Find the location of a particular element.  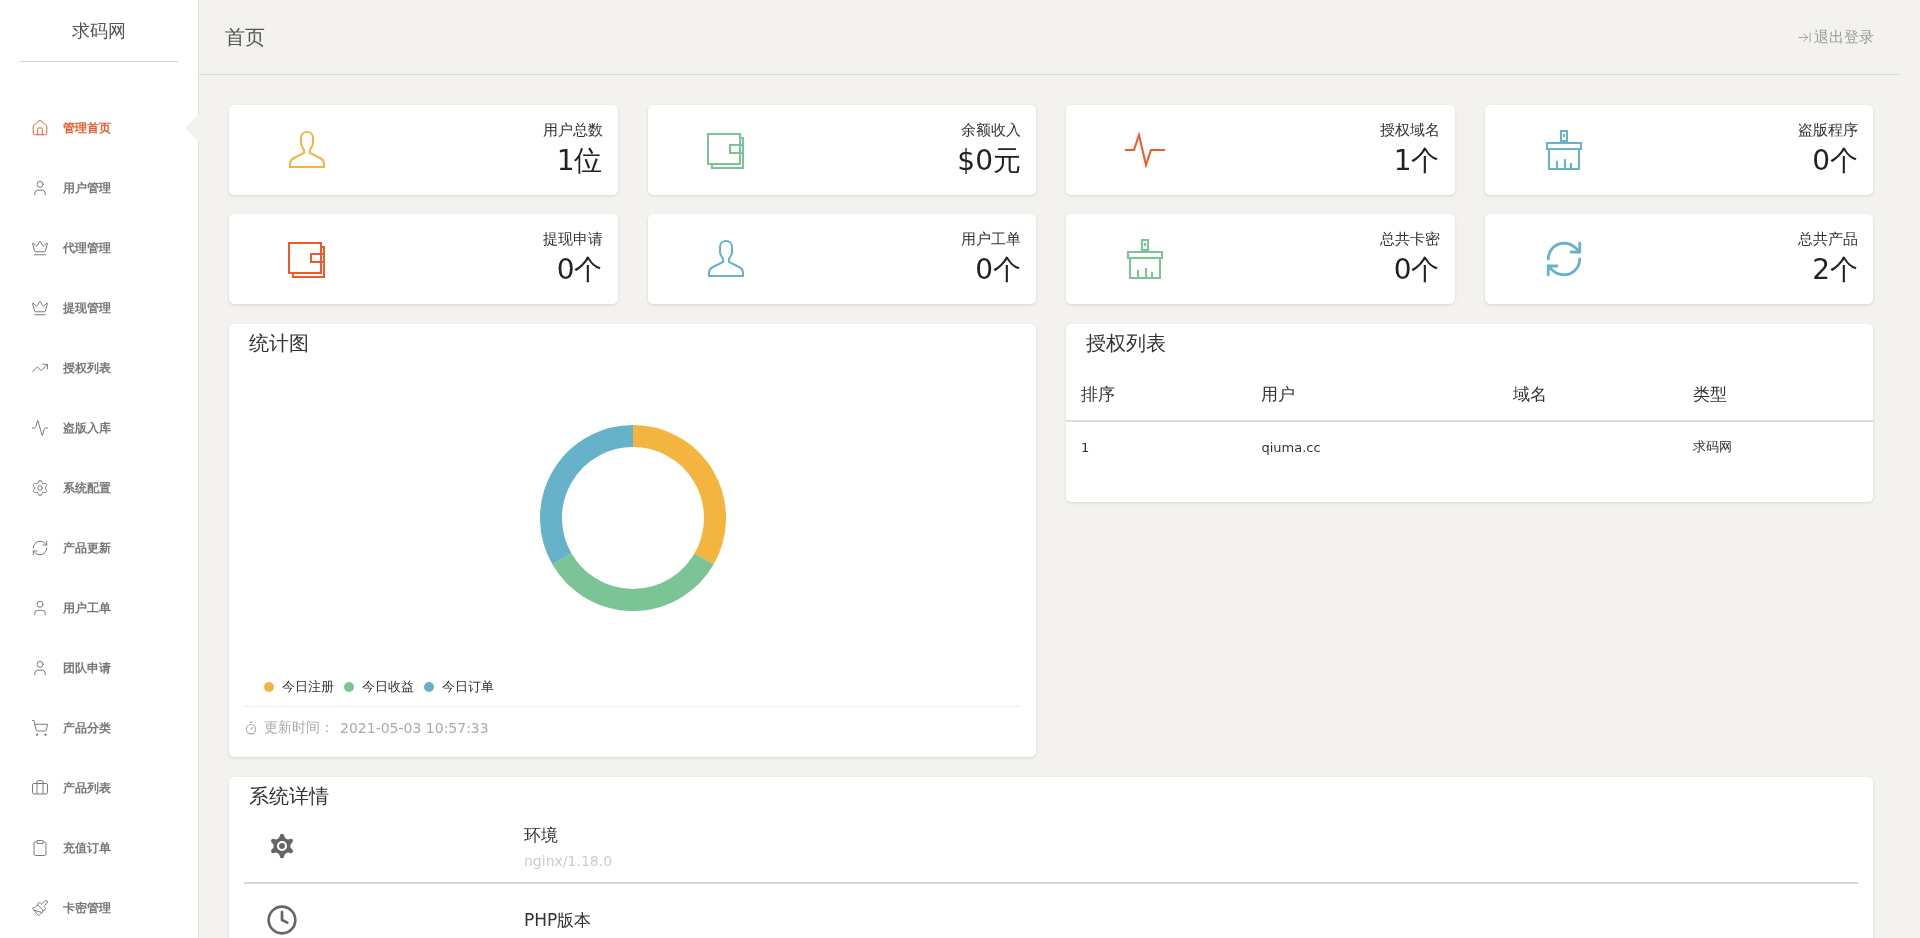

legend-label: 今日订单 is located at coordinates (468, 687).